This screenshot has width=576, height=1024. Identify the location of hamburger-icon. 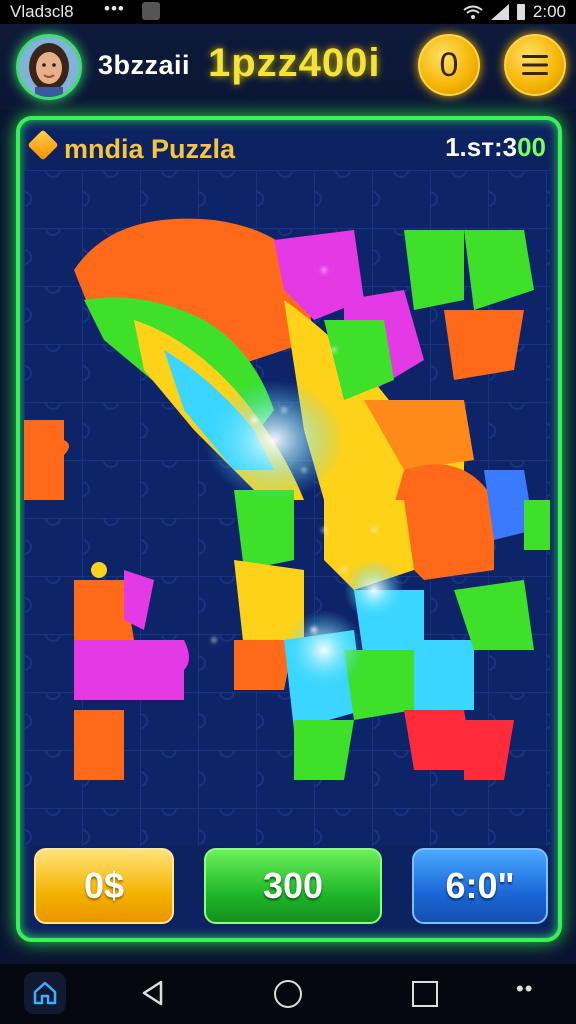
(535, 65).